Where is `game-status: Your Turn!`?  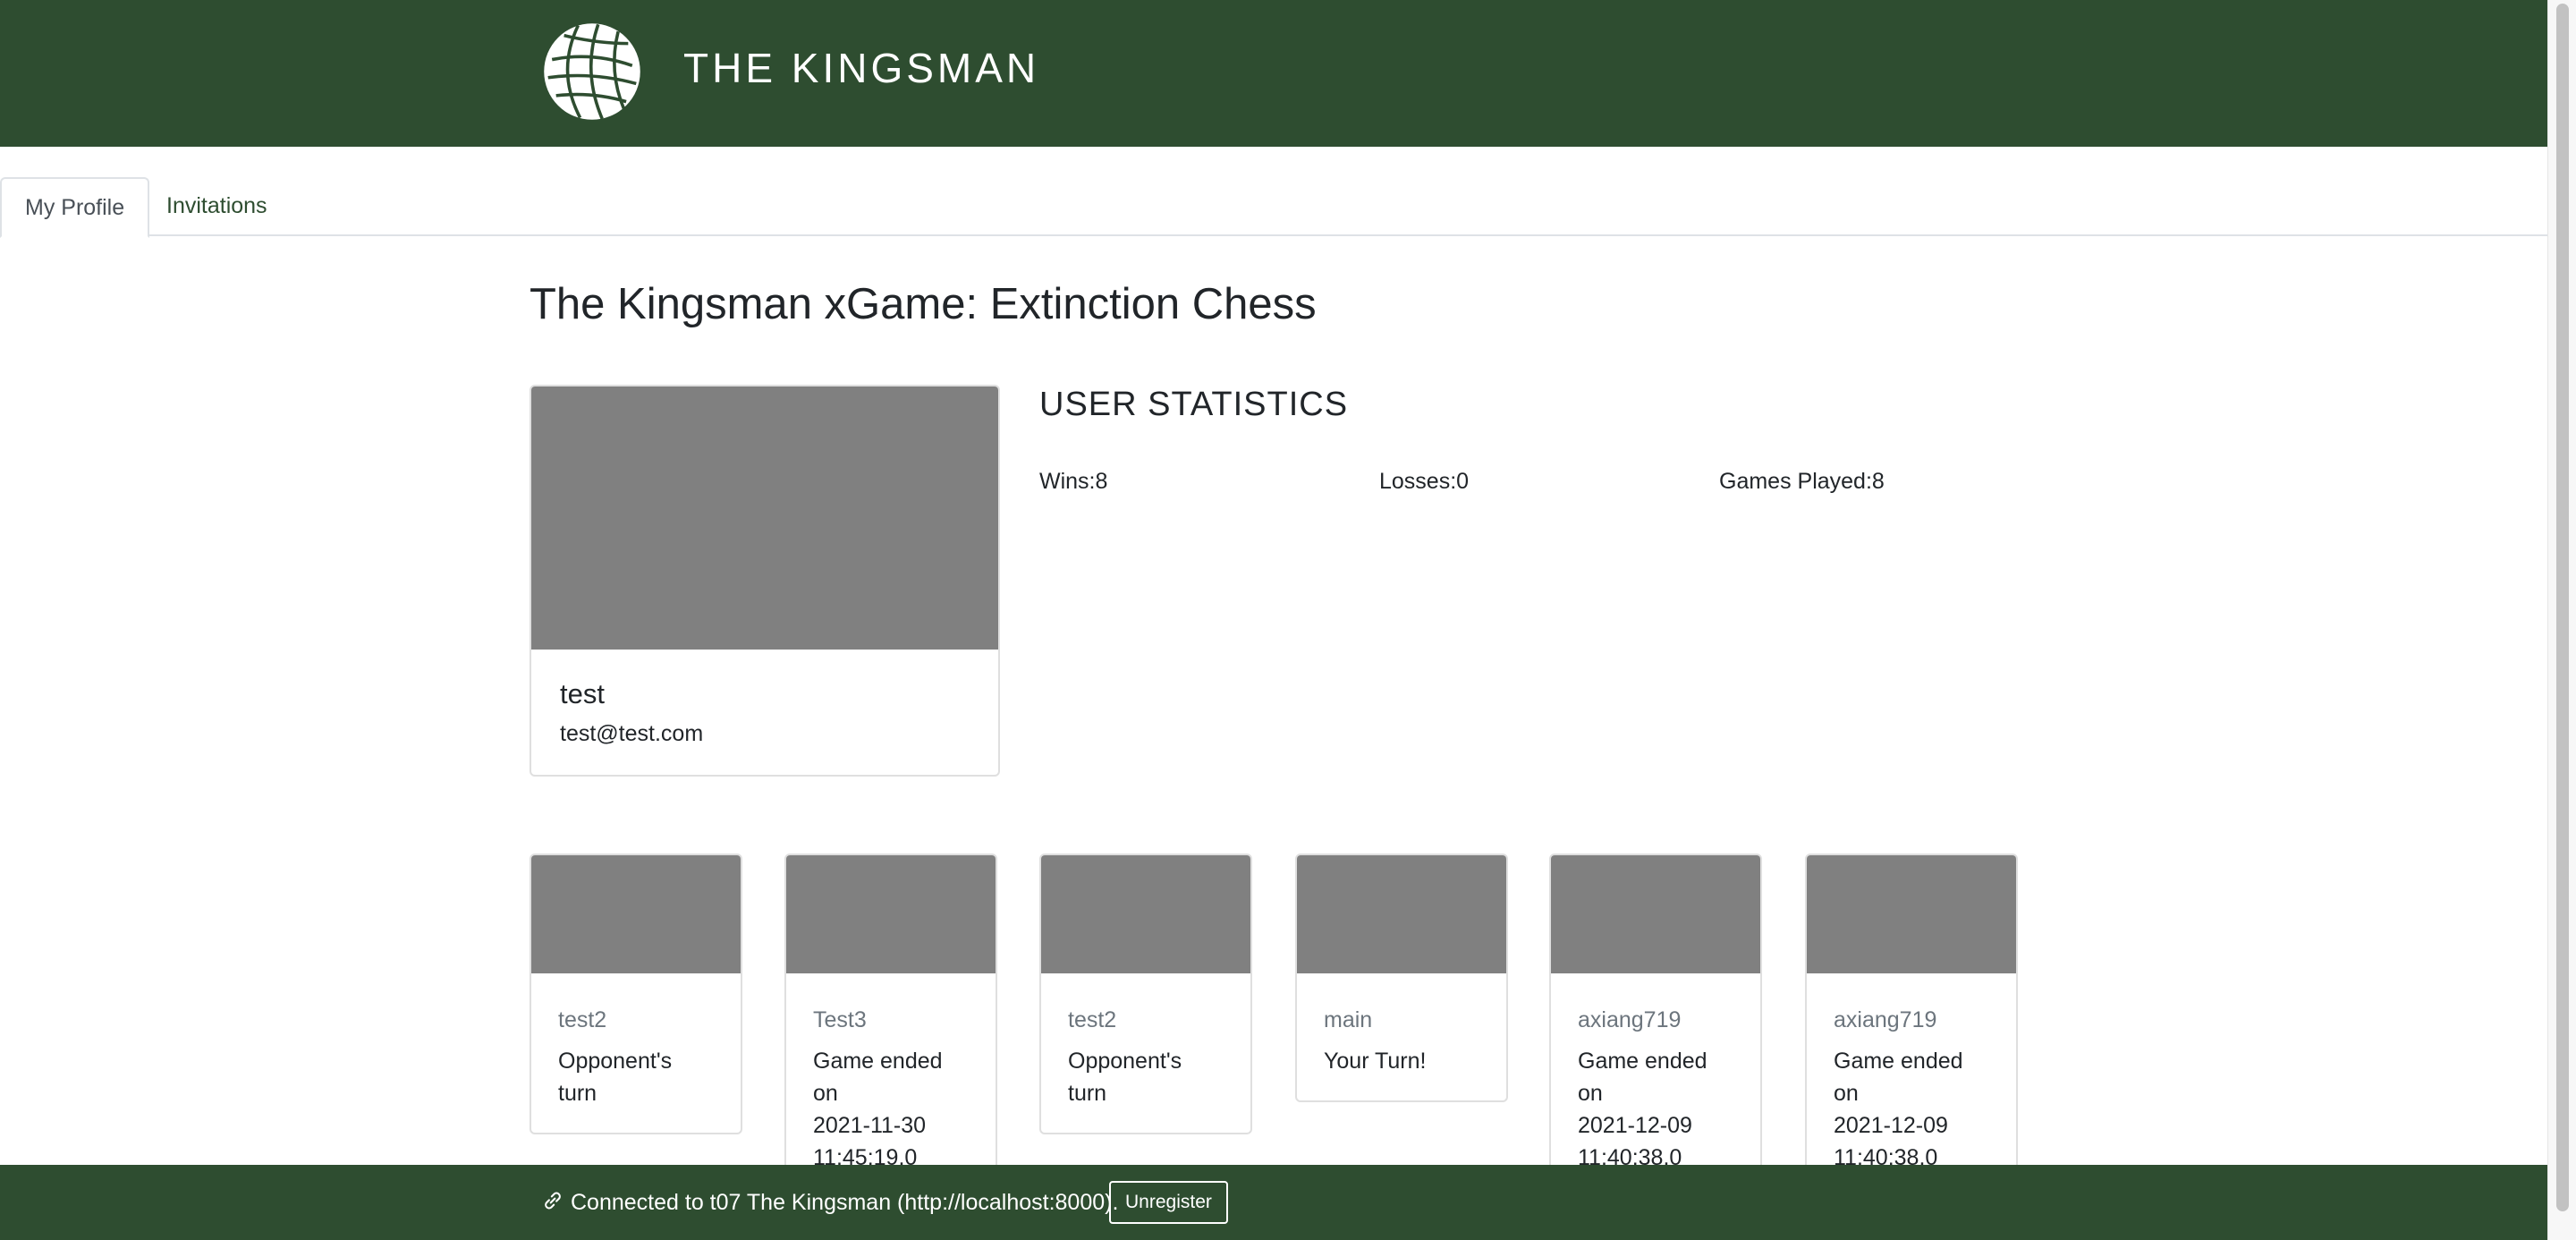 game-status: Your Turn! is located at coordinates (1401, 1061).